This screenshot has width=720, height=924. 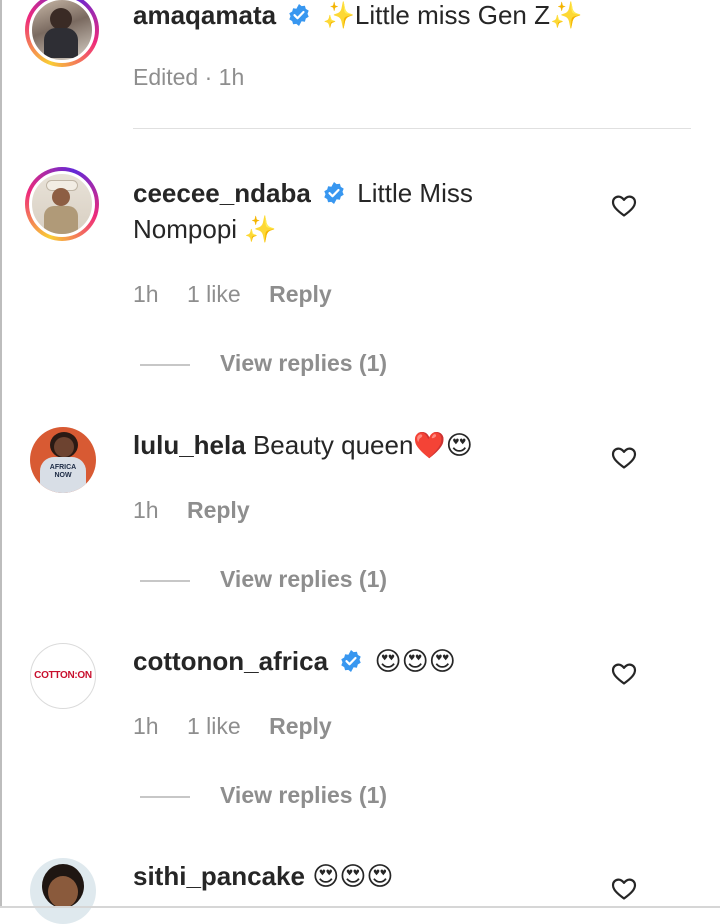 I want to click on comment-meta: 1h Reply, so click(x=202, y=510).